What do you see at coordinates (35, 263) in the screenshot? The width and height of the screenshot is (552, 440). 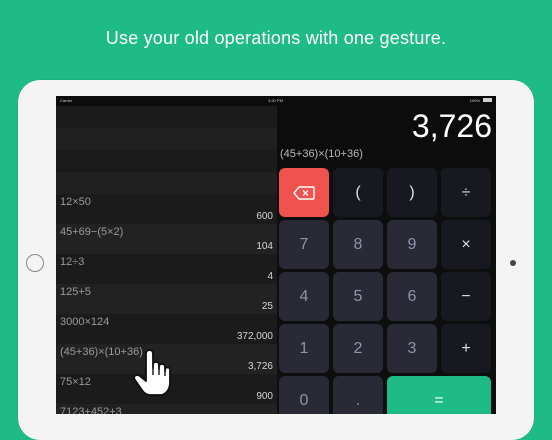 I see `home-button` at bounding box center [35, 263].